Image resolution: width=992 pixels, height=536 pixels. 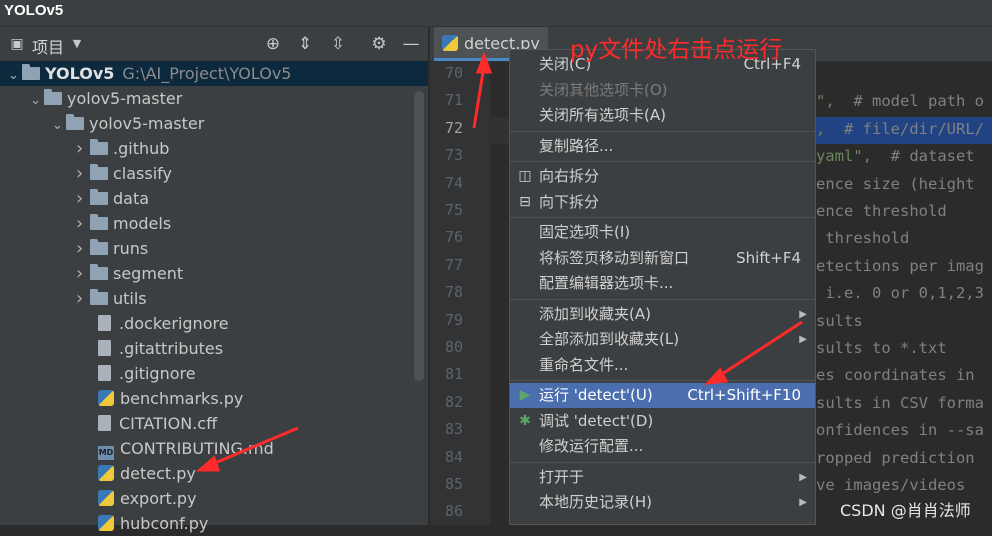 I want to click on arrow-to-run, so click(x=759, y=350).